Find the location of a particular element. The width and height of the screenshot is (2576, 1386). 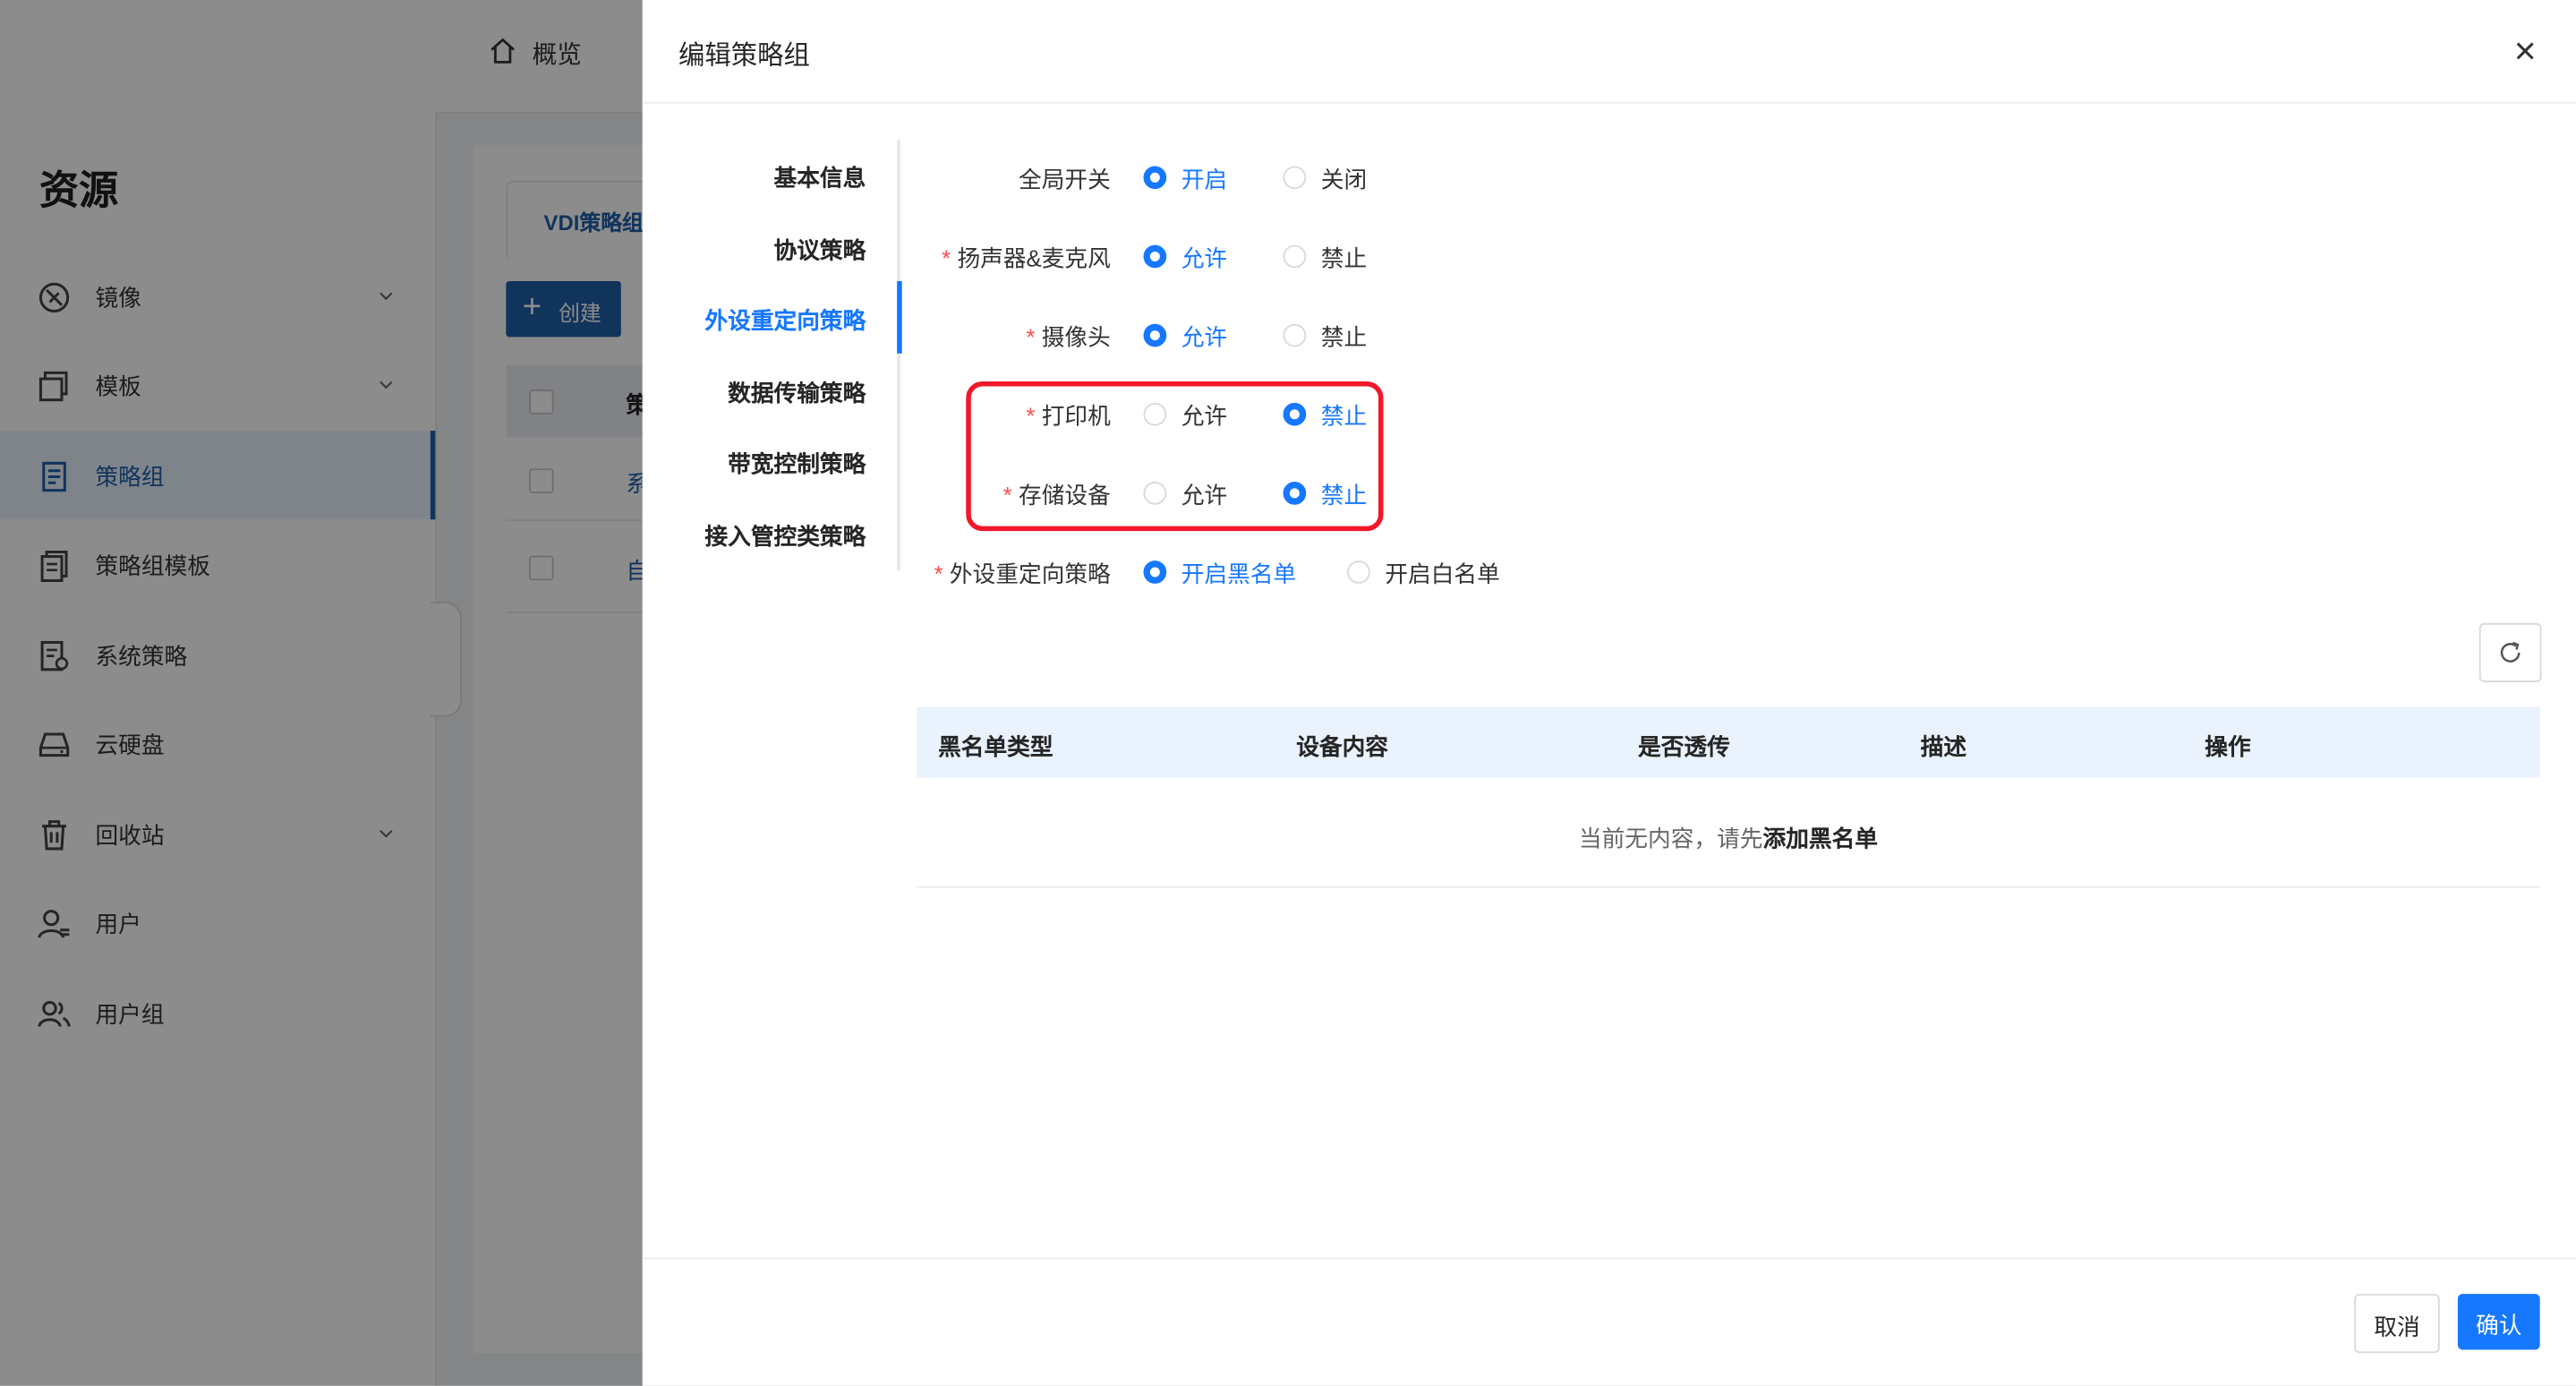

blacklist-table-bottom-line is located at coordinates (1728, 887).